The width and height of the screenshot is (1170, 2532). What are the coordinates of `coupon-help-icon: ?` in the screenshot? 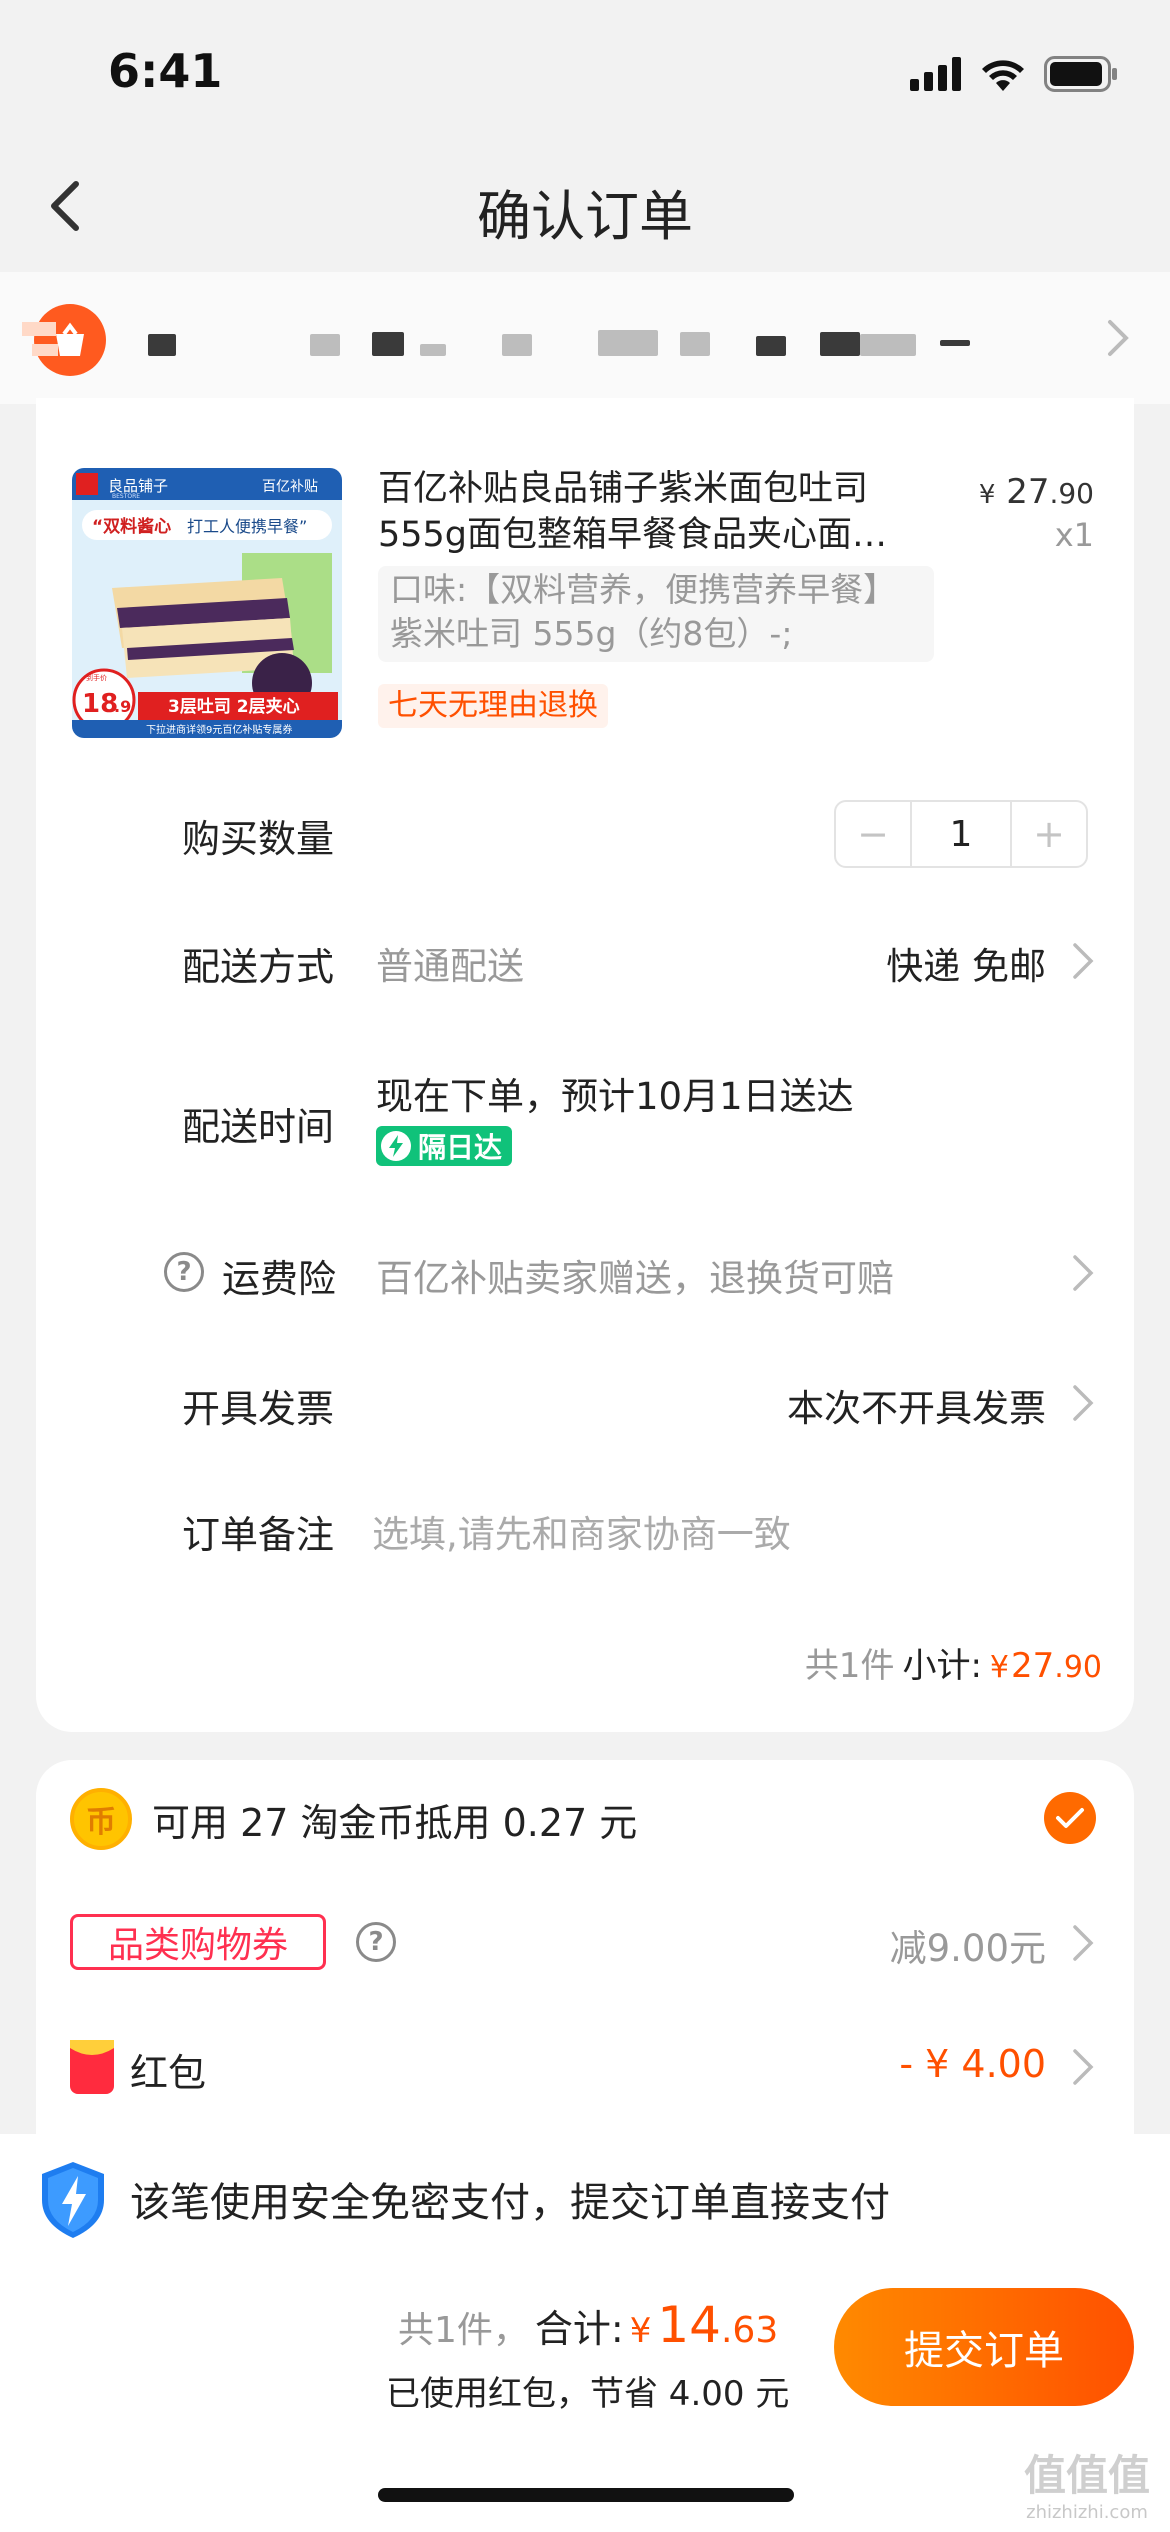 It's located at (376, 1942).